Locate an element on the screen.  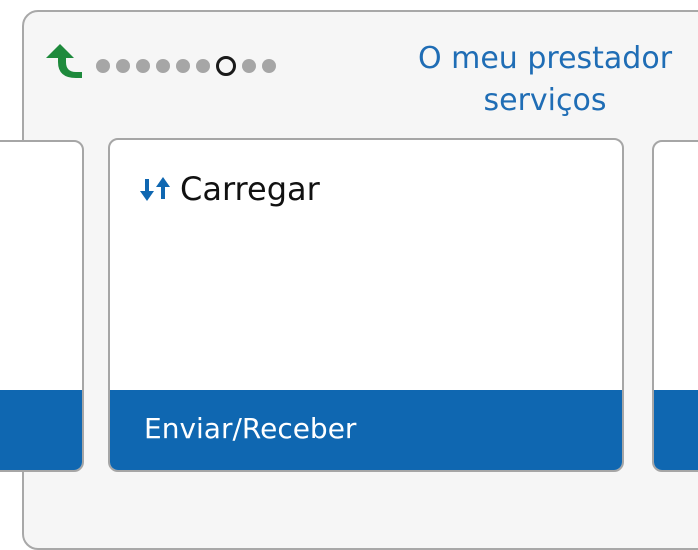
tile-header: Carregar is located at coordinates (230, 189).